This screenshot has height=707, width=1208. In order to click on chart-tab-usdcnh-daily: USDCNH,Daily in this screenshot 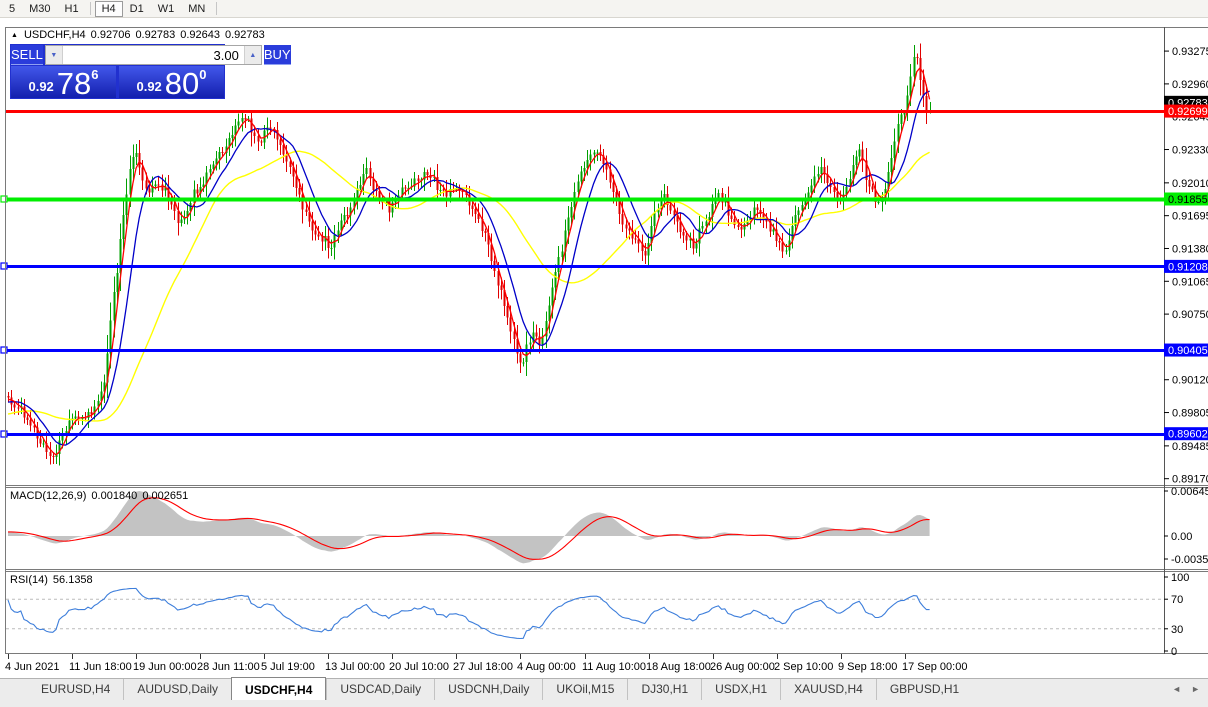, I will do `click(488, 689)`.